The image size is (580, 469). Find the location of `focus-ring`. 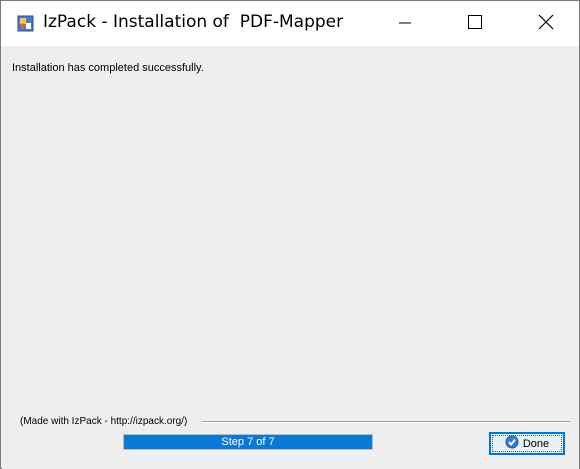

focus-ring is located at coordinates (527, 443).